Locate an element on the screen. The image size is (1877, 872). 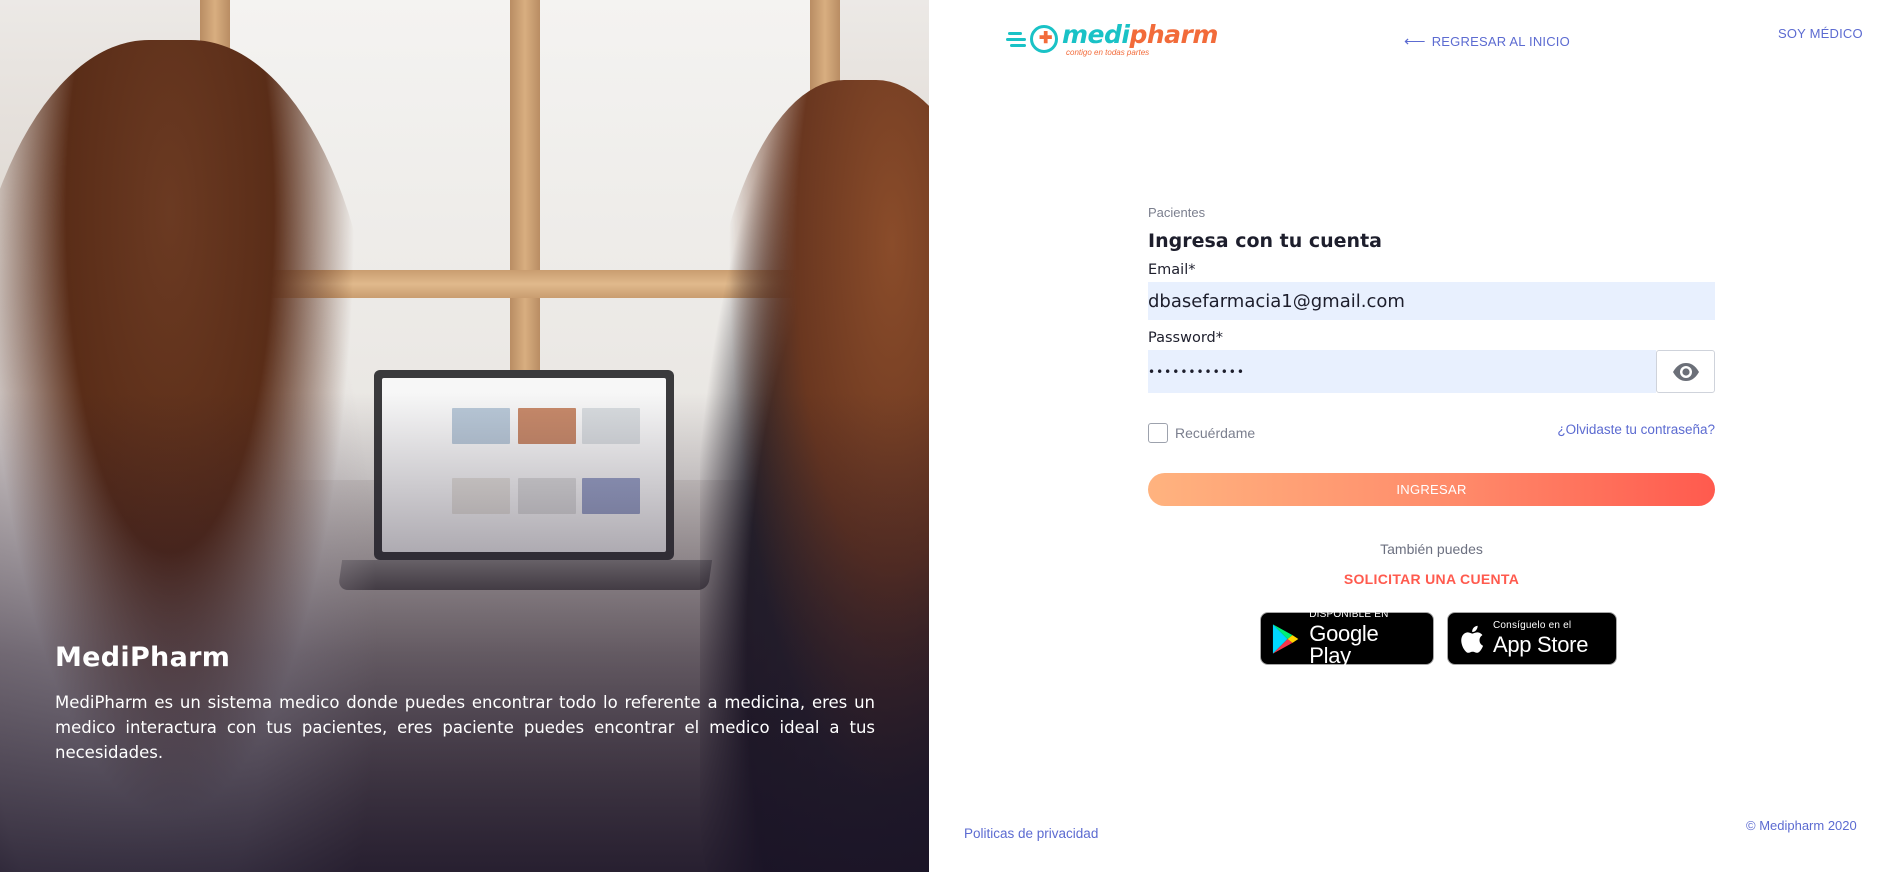
login-button: INGRESAR is located at coordinates (1431, 489).